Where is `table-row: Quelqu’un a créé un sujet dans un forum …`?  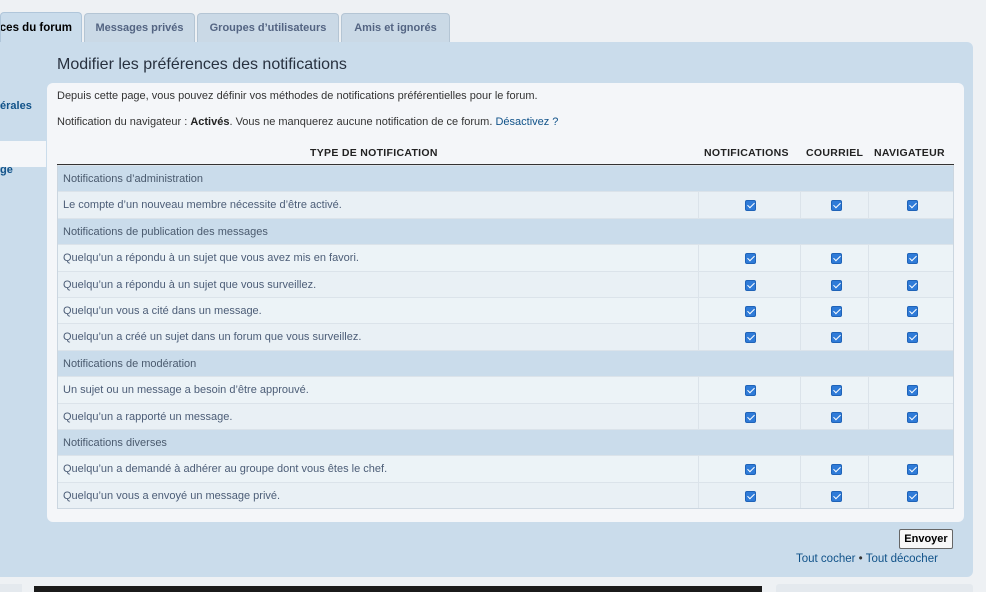
table-row: Quelqu’un a créé un sujet dans un forum … is located at coordinates (505, 336).